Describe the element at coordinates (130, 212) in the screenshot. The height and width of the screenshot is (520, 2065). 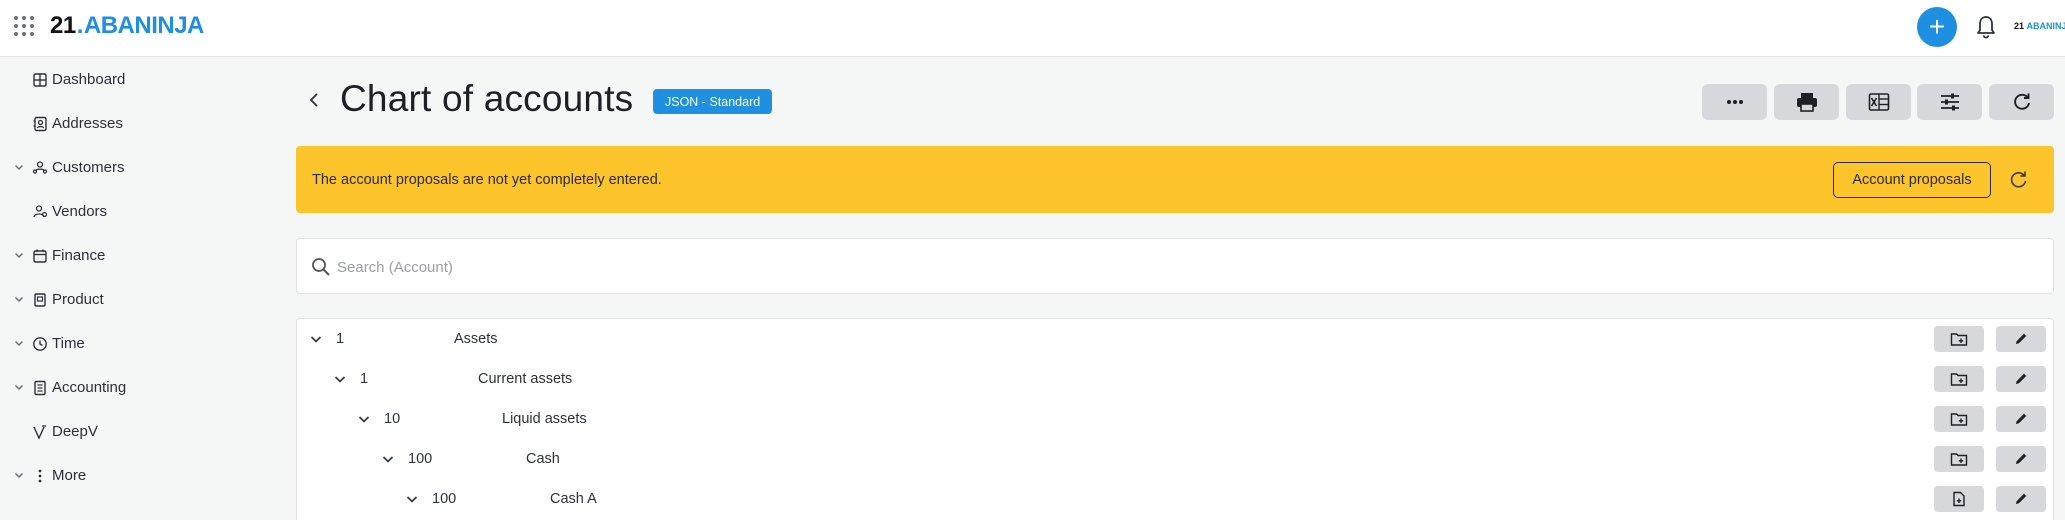
I see `sidebar-item-vendors: Vendors` at that location.